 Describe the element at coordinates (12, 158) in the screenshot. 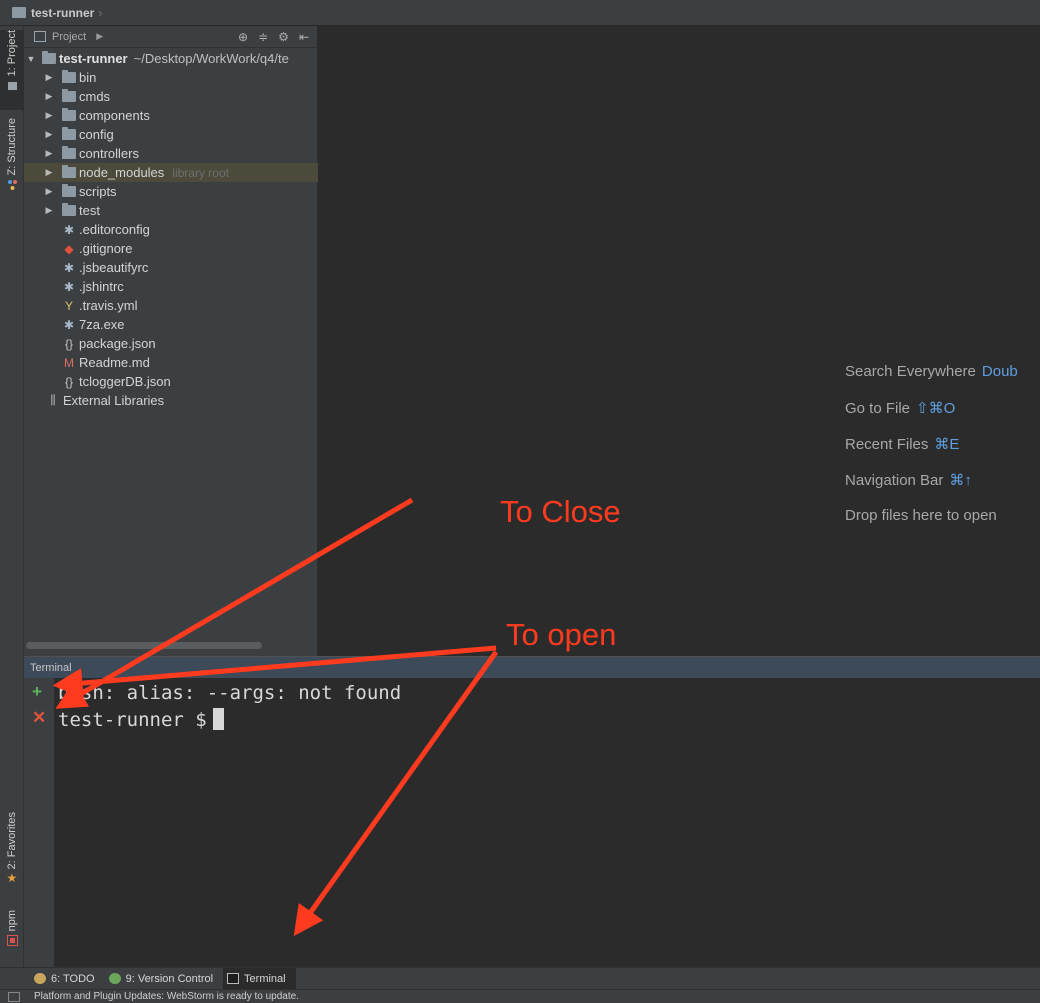

I see `tab-structure: Z: Structure` at that location.